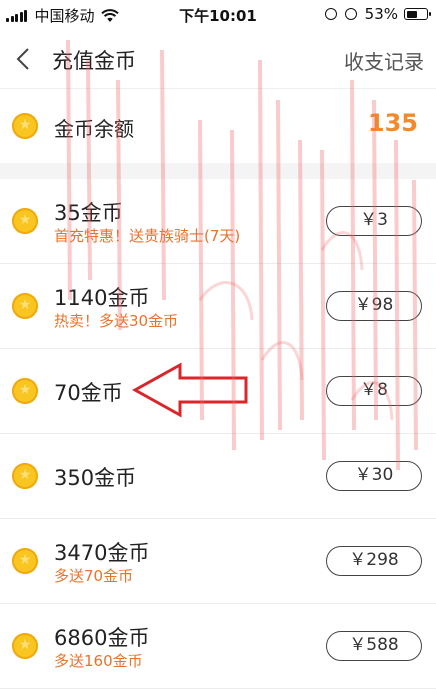  What do you see at coordinates (116, 321) in the screenshot?
I see `package-subtitle: 热卖！多送30金币` at bounding box center [116, 321].